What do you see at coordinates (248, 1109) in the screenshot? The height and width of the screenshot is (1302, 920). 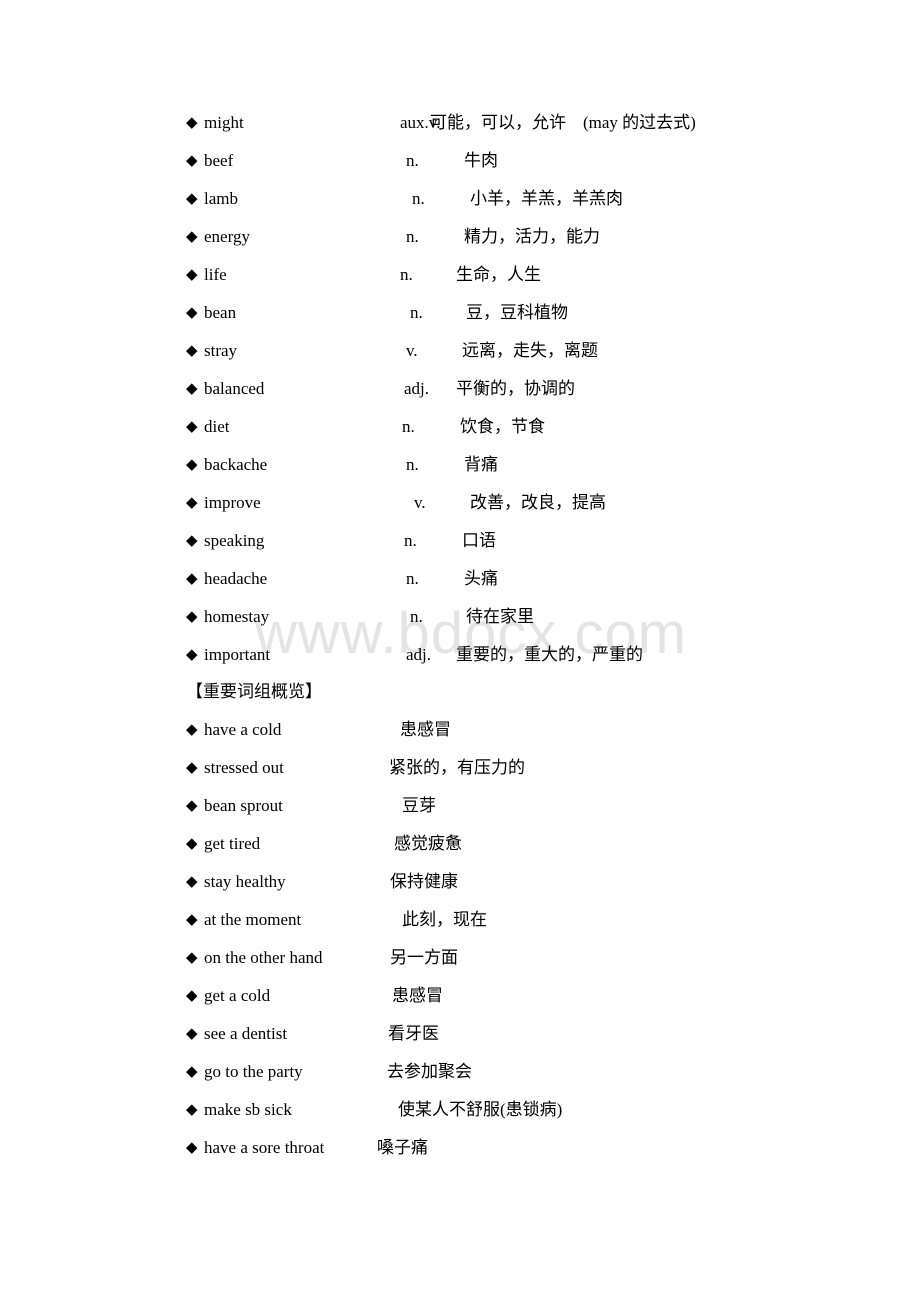 I see `phrase-text: make sb sick` at bounding box center [248, 1109].